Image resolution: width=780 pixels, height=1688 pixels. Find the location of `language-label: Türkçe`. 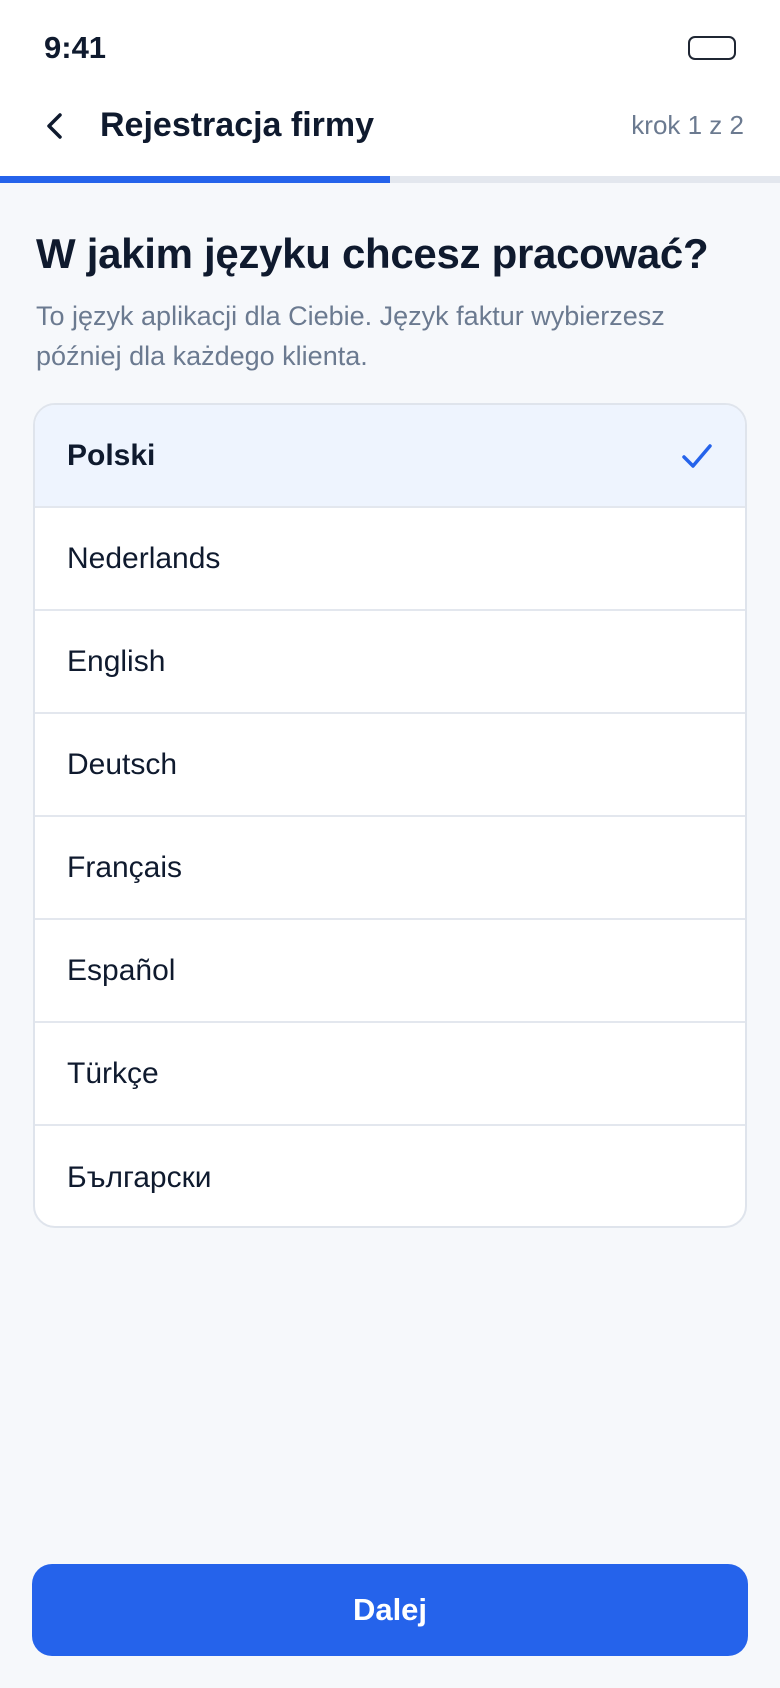

language-label: Türkçe is located at coordinates (113, 1073).